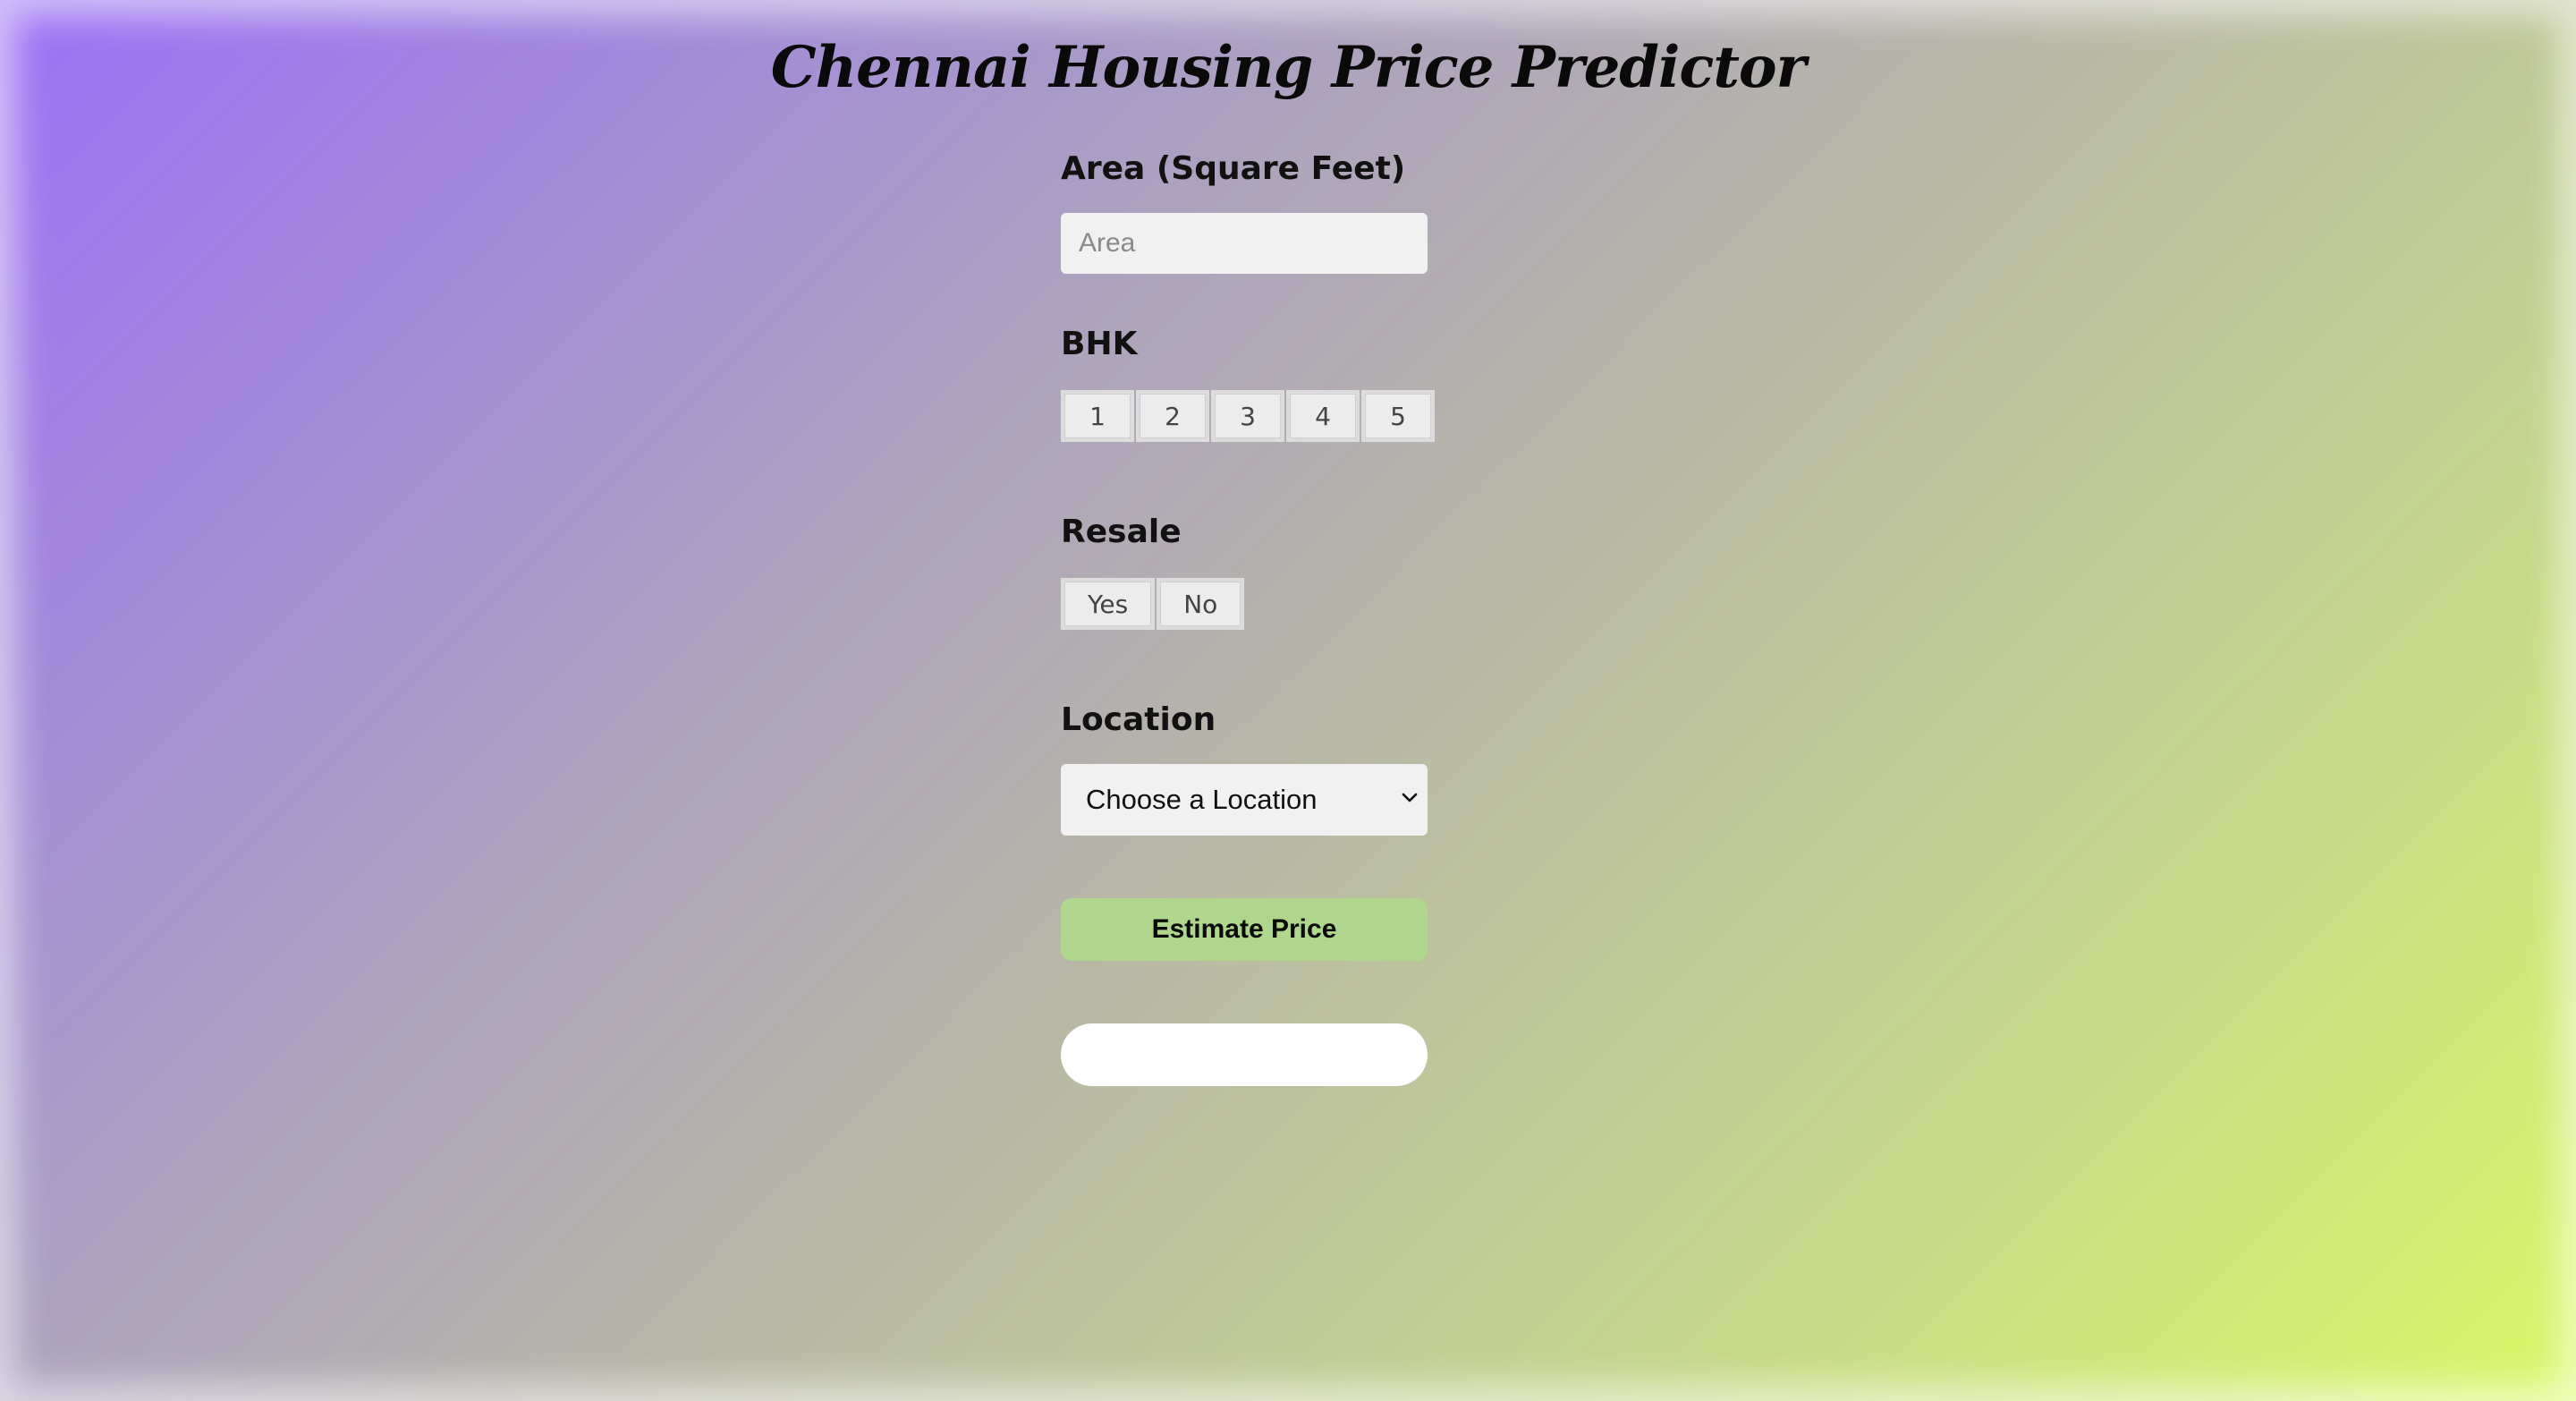 Image resolution: width=2576 pixels, height=1401 pixels. What do you see at coordinates (1099, 344) in the screenshot?
I see `bhk-label: BHK` at bounding box center [1099, 344].